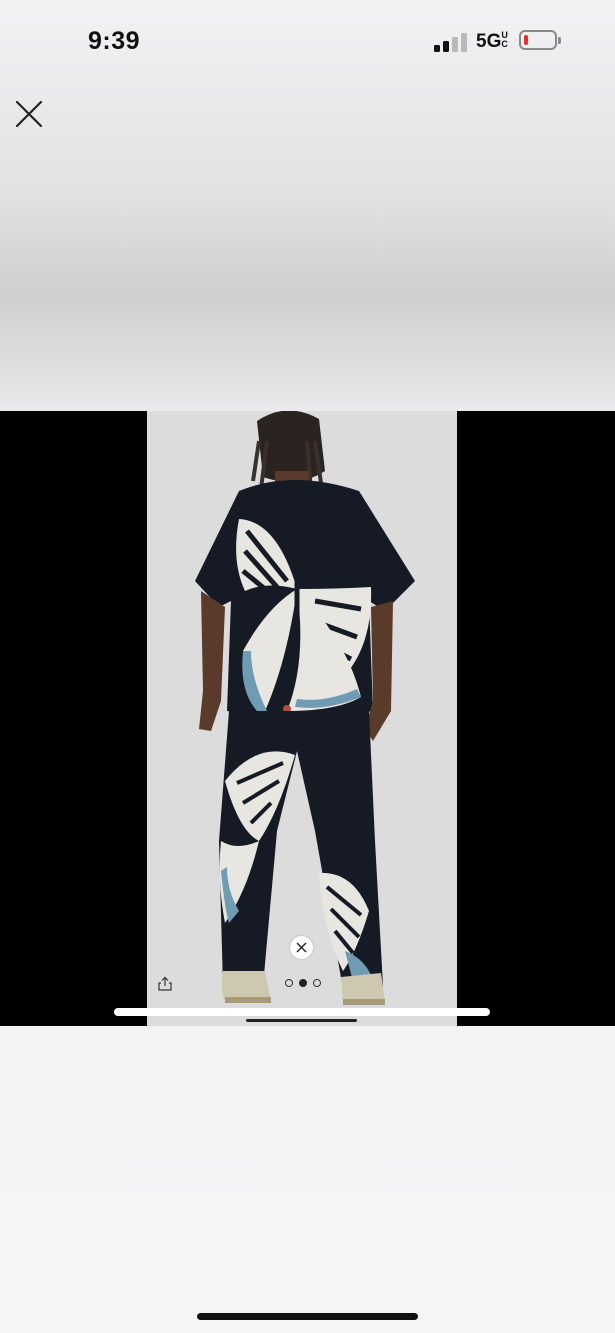 This screenshot has height=1333, width=615. I want to click on network-type: 5G, so click(489, 41).